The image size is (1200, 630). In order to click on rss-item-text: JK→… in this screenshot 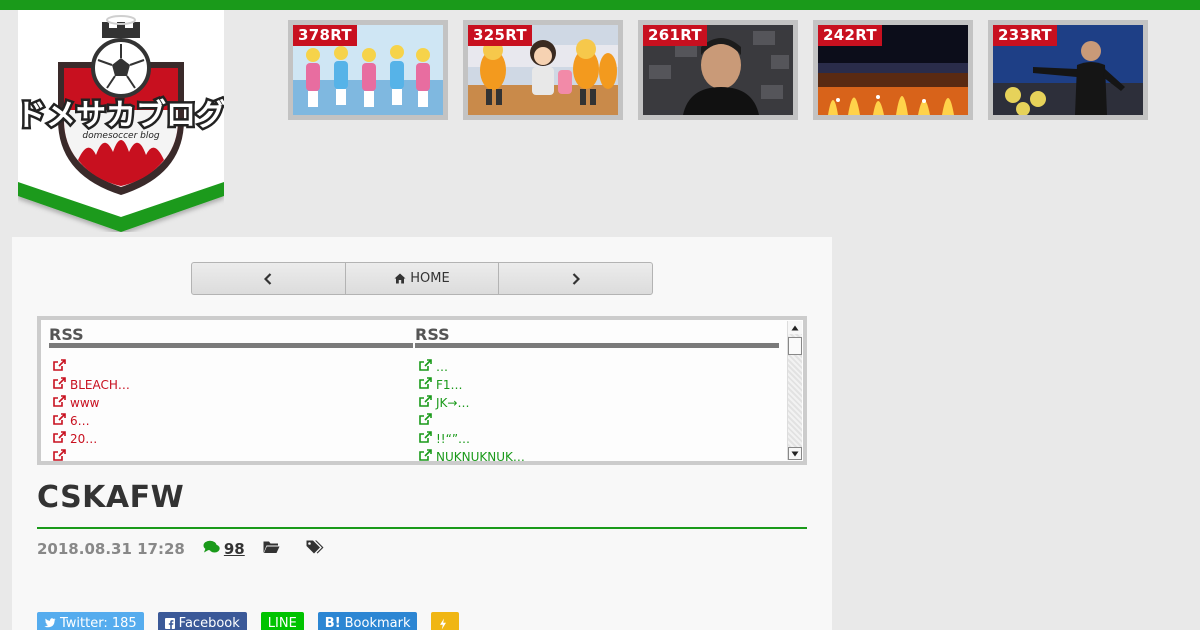, I will do `click(453, 403)`.